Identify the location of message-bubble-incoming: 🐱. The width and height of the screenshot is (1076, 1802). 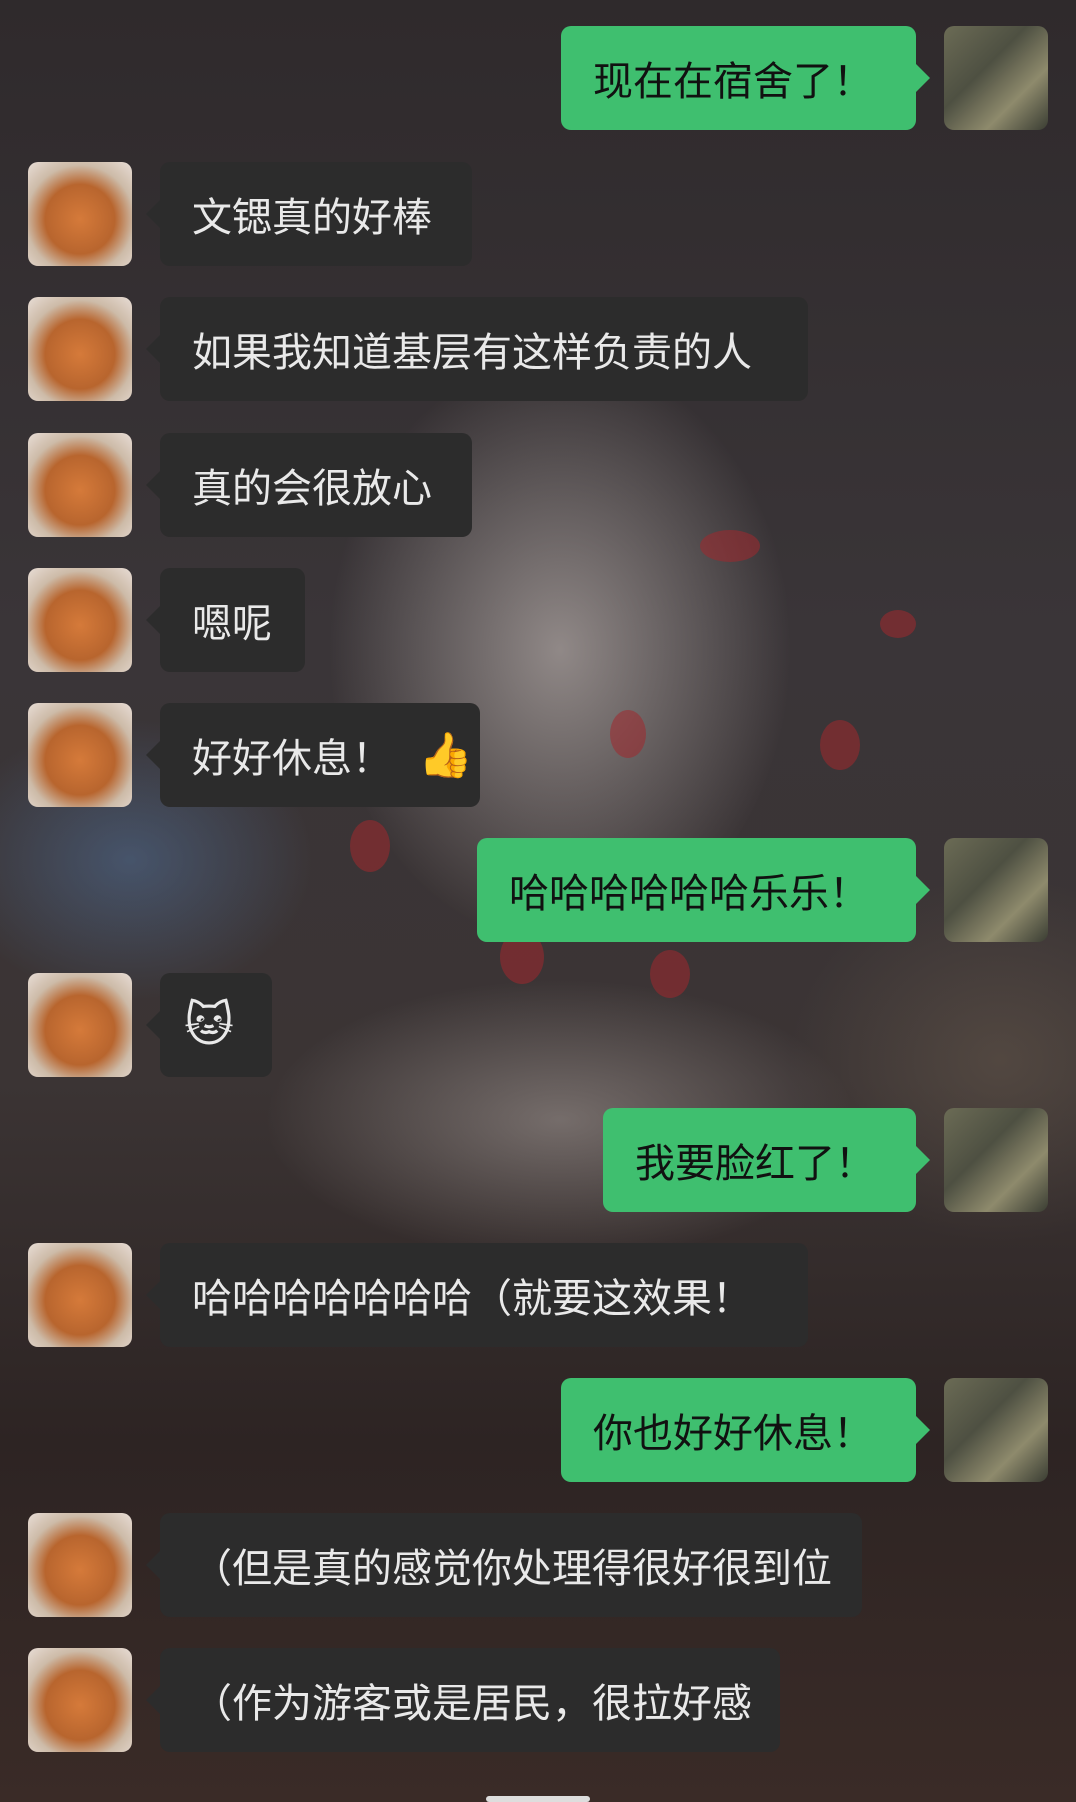
(209, 1025).